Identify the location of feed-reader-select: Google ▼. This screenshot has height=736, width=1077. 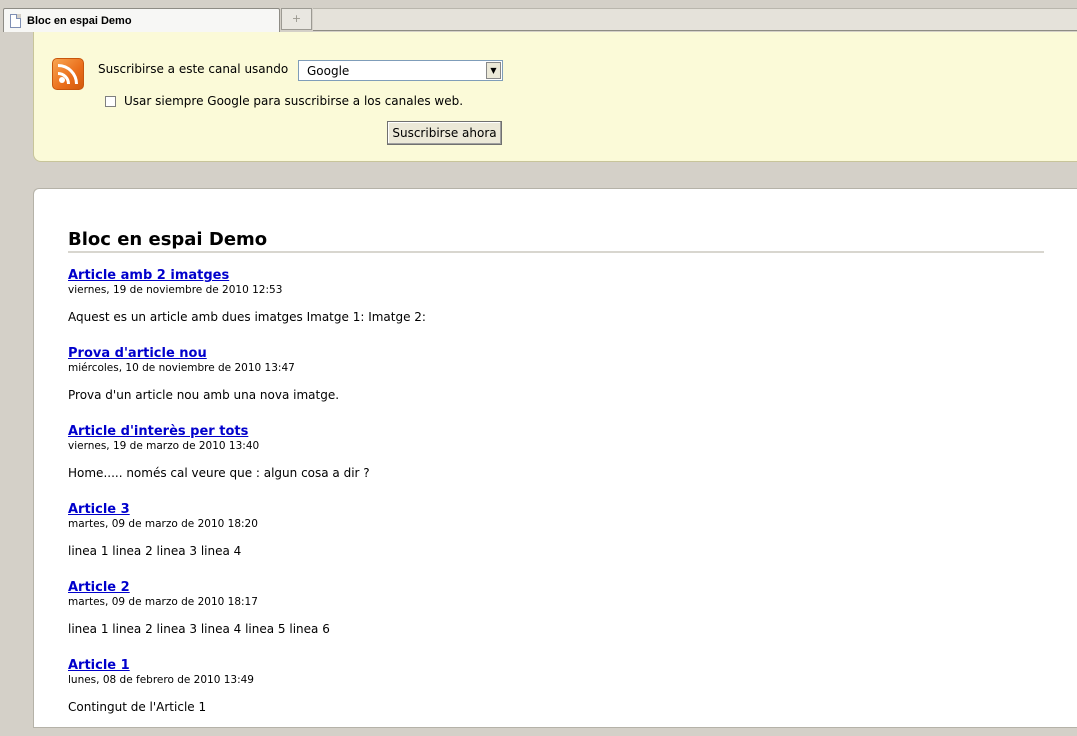
(400, 70).